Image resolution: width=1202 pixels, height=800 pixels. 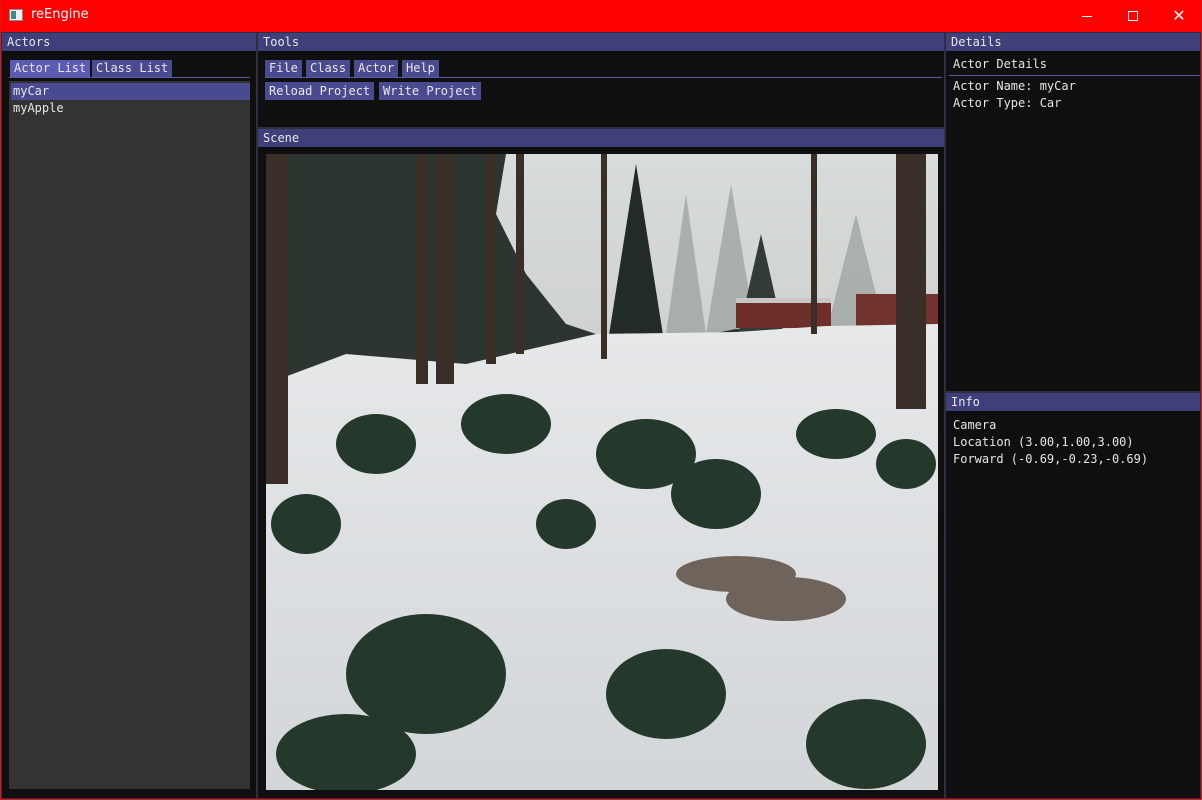 What do you see at coordinates (1014, 86) in the screenshot?
I see `actor-name-field: Actor Name: myCar` at bounding box center [1014, 86].